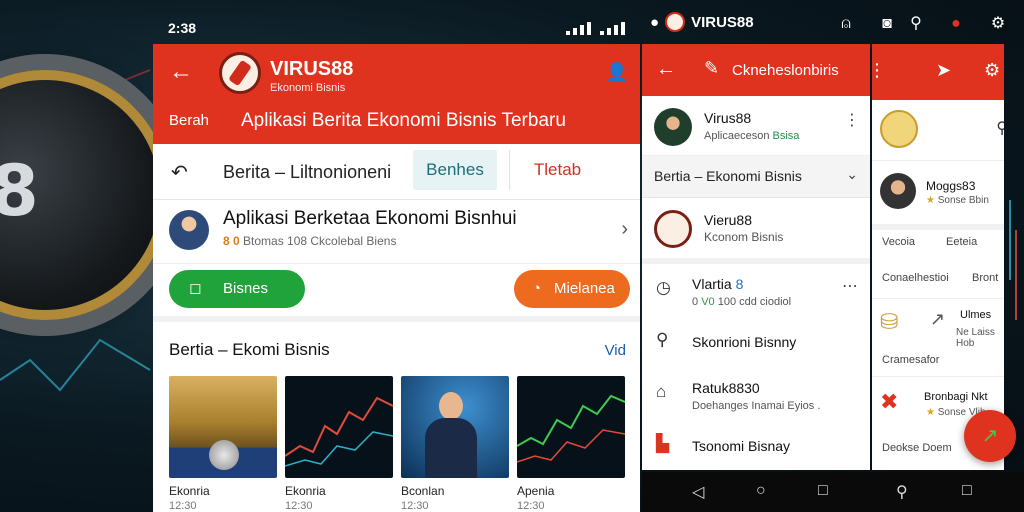  Describe the element at coordinates (956, 24) in the screenshot. I see `notification-icon: ●` at that location.